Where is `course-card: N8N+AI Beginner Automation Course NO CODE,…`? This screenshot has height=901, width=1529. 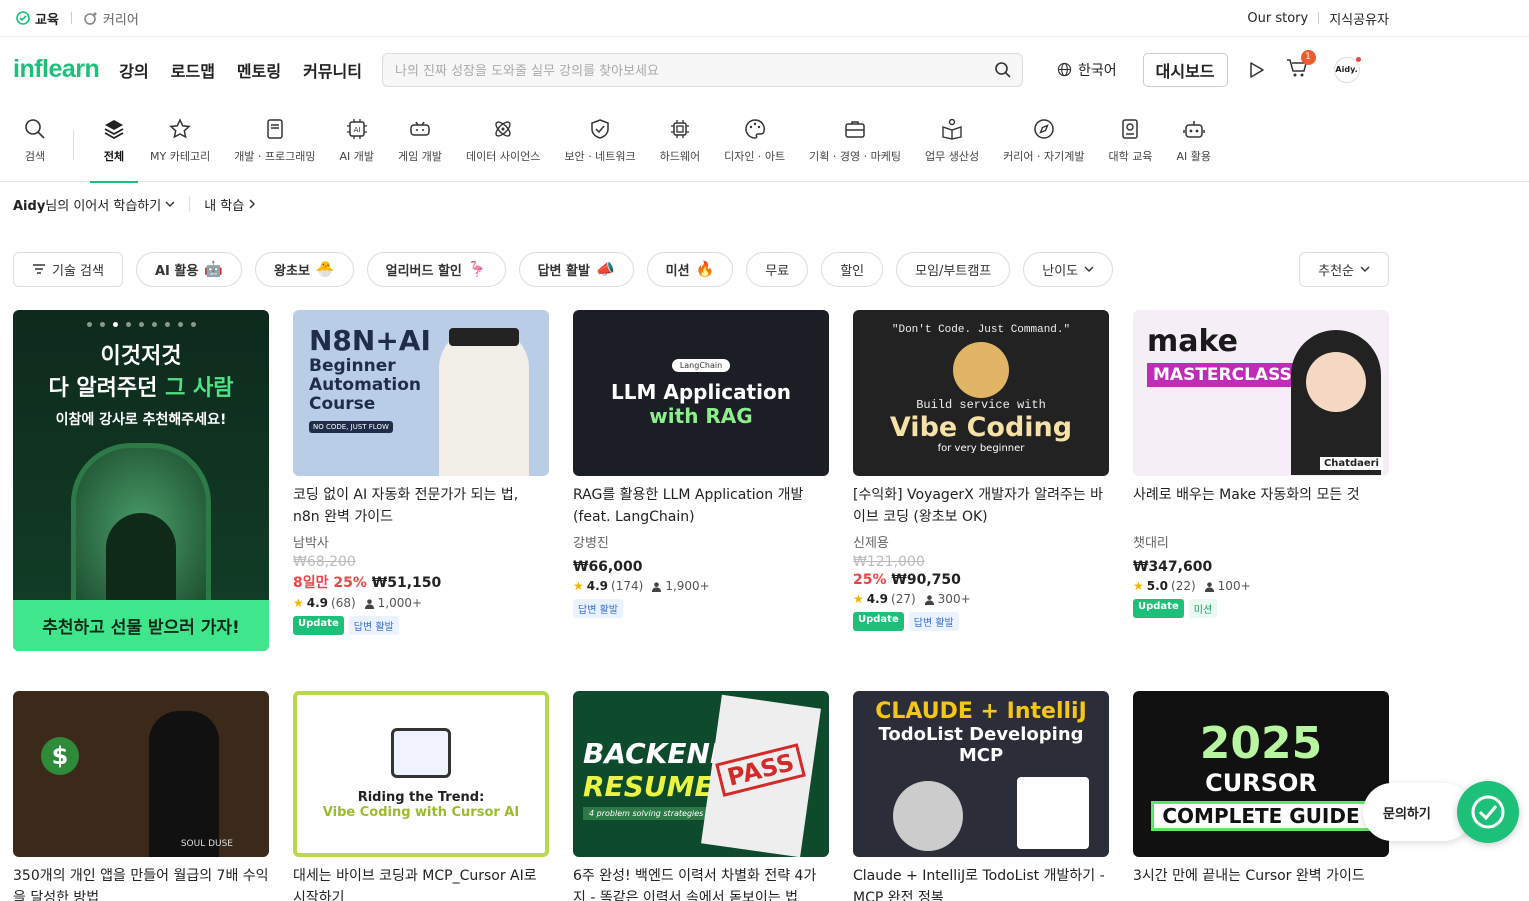
course-card: N8N+AI Beginner Automation Course NO CODE,… is located at coordinates (421, 480).